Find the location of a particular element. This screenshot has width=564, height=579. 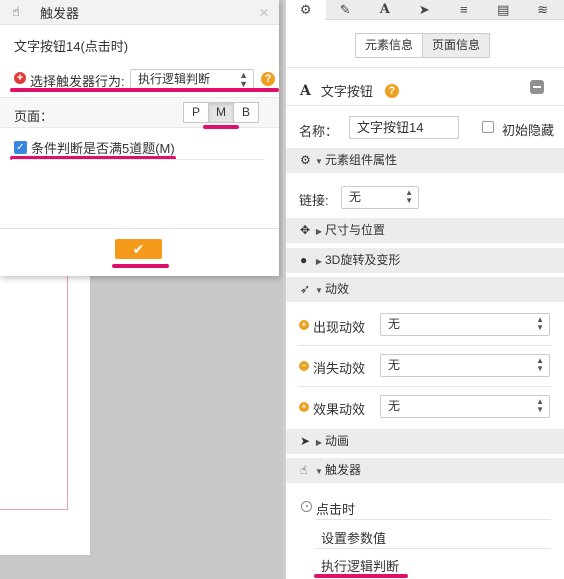

section-effects: ➶ ▼ 动效 is located at coordinates (425, 289).